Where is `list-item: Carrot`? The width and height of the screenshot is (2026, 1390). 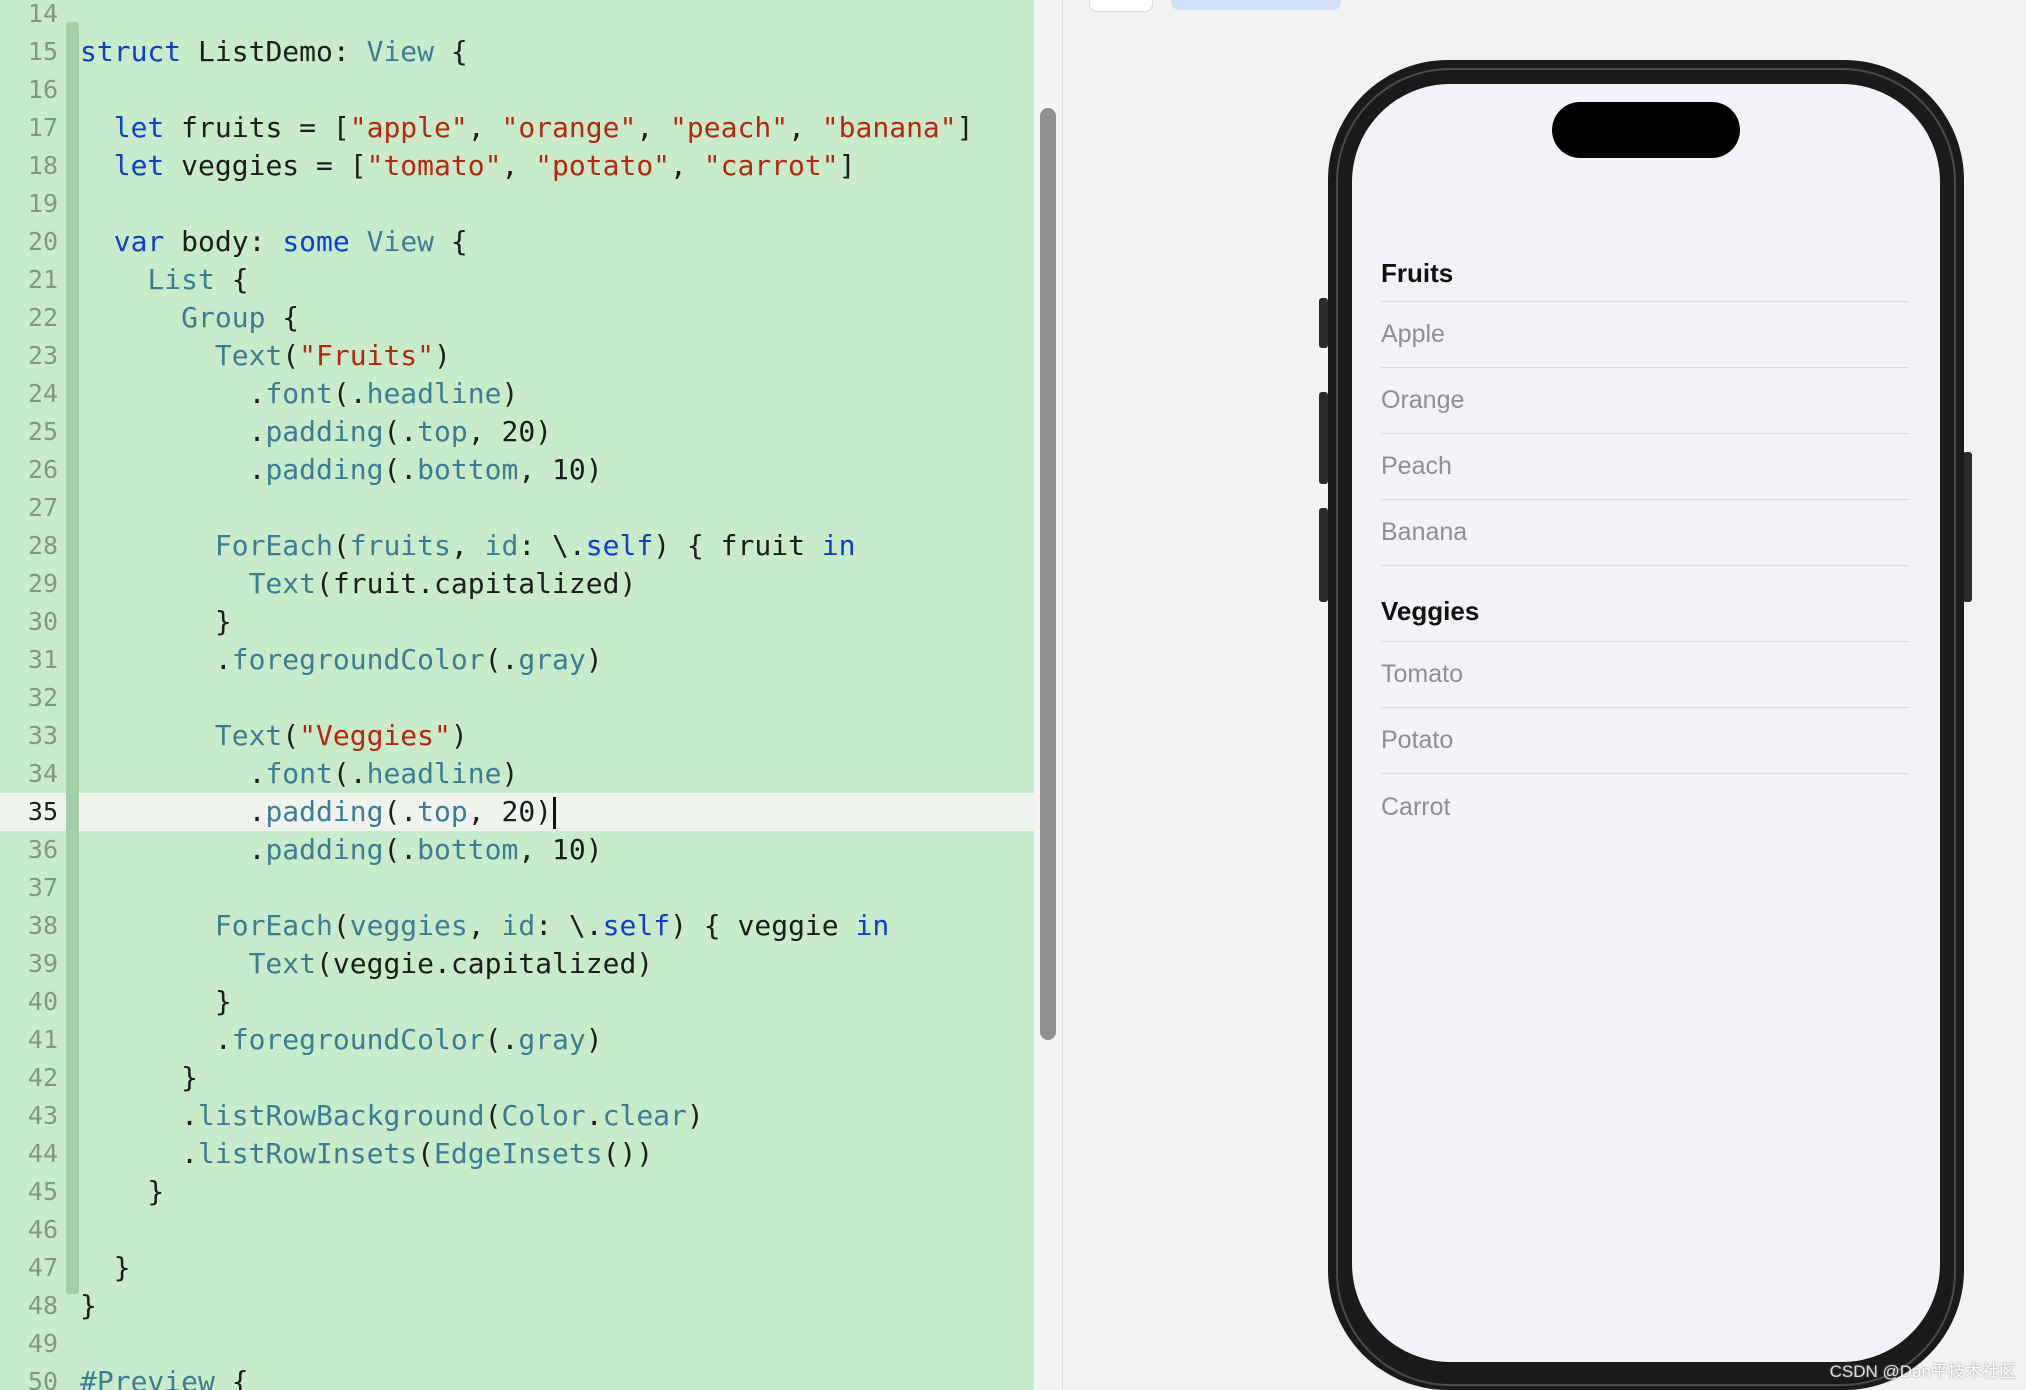 list-item: Carrot is located at coordinates (1645, 807).